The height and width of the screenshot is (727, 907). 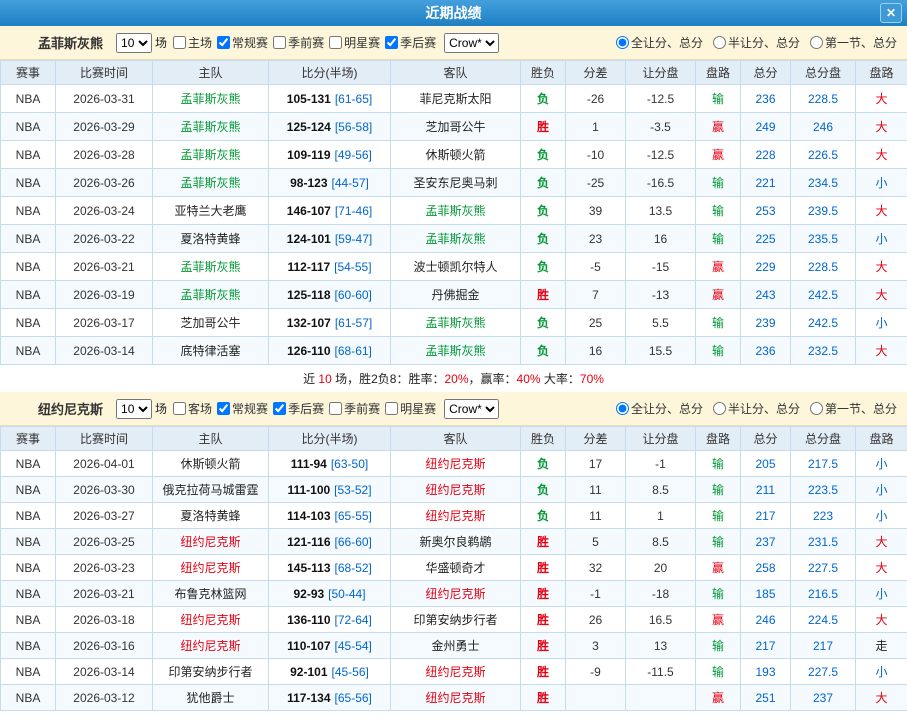 I want to click on odds-type-label: 半让分、总分, so click(x=763, y=409).